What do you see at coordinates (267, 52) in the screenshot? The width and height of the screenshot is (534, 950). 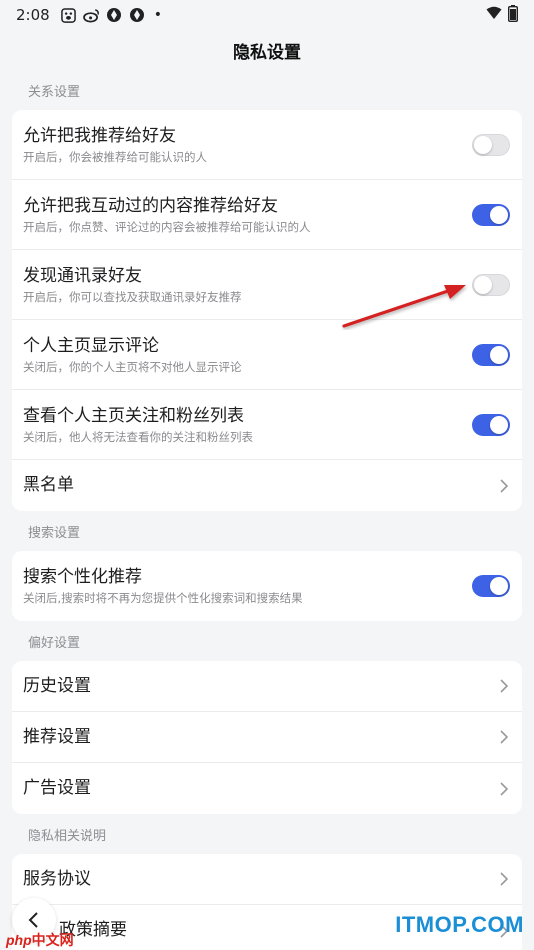 I see `page-title: 隐私设置` at bounding box center [267, 52].